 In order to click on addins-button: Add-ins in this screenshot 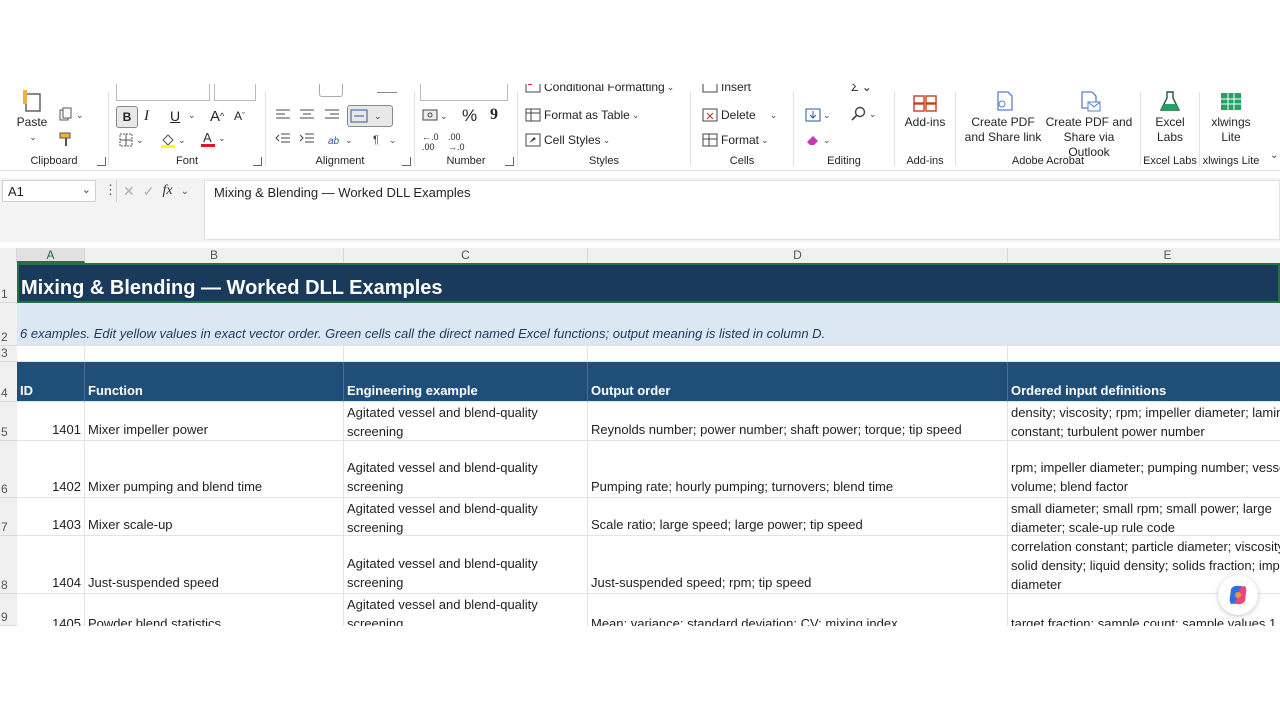, I will do `click(925, 110)`.